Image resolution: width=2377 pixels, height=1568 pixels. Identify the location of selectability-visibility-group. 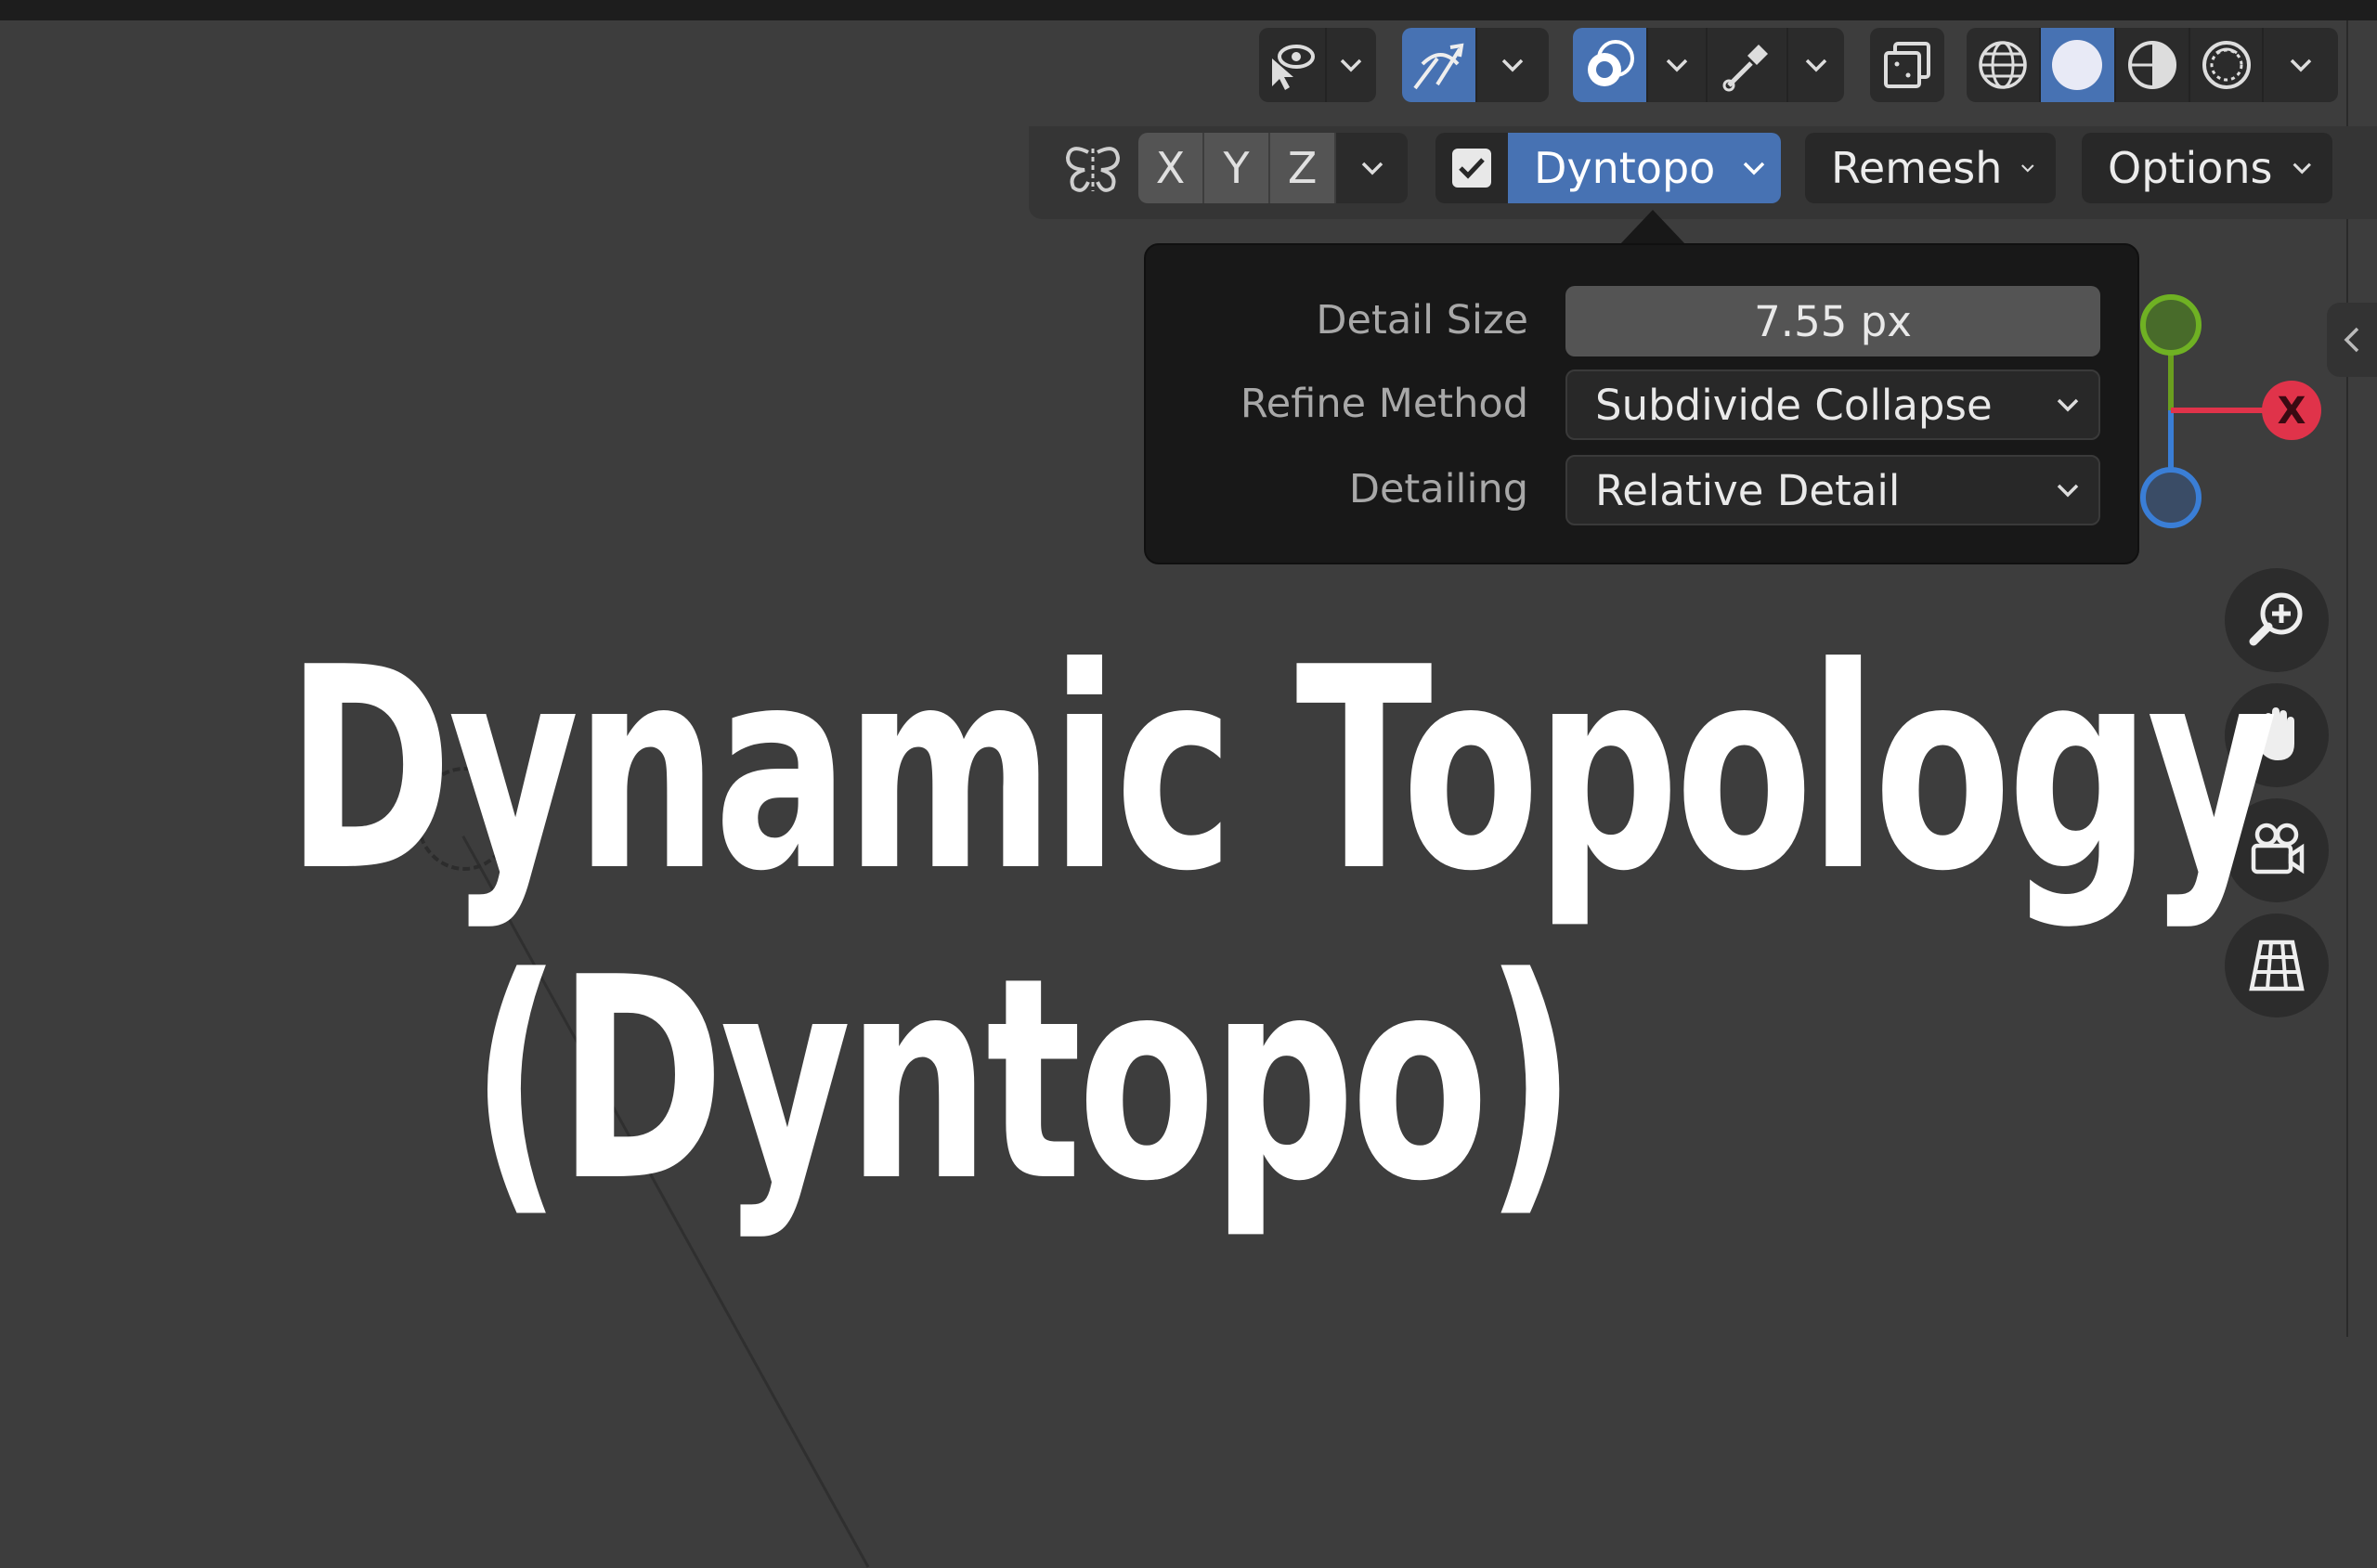
(1317, 65).